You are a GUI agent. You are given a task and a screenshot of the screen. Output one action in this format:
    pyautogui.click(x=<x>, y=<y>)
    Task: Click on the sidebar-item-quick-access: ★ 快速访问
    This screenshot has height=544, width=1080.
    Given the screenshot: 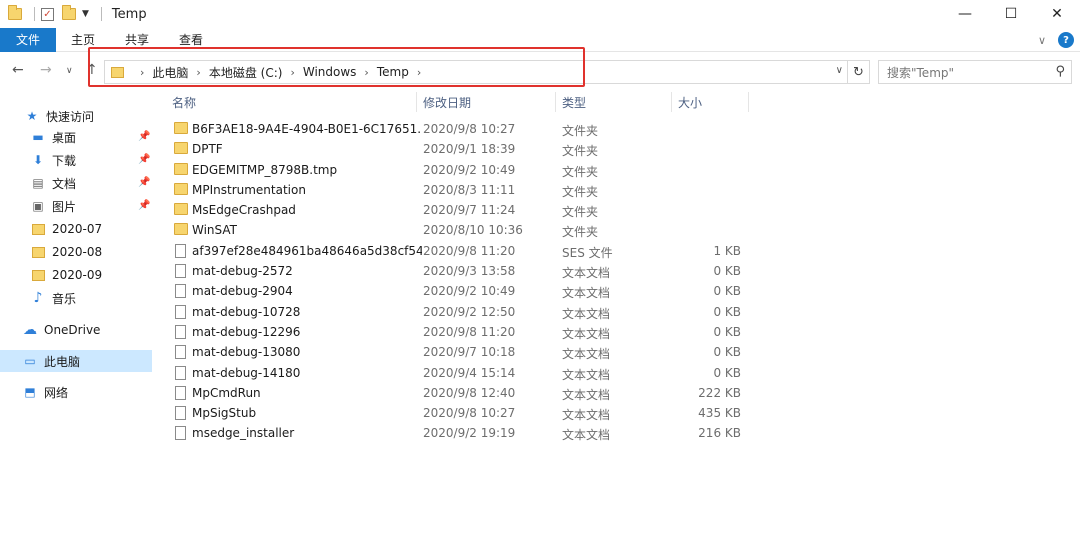 What is the action you would take?
    pyautogui.click(x=59, y=116)
    